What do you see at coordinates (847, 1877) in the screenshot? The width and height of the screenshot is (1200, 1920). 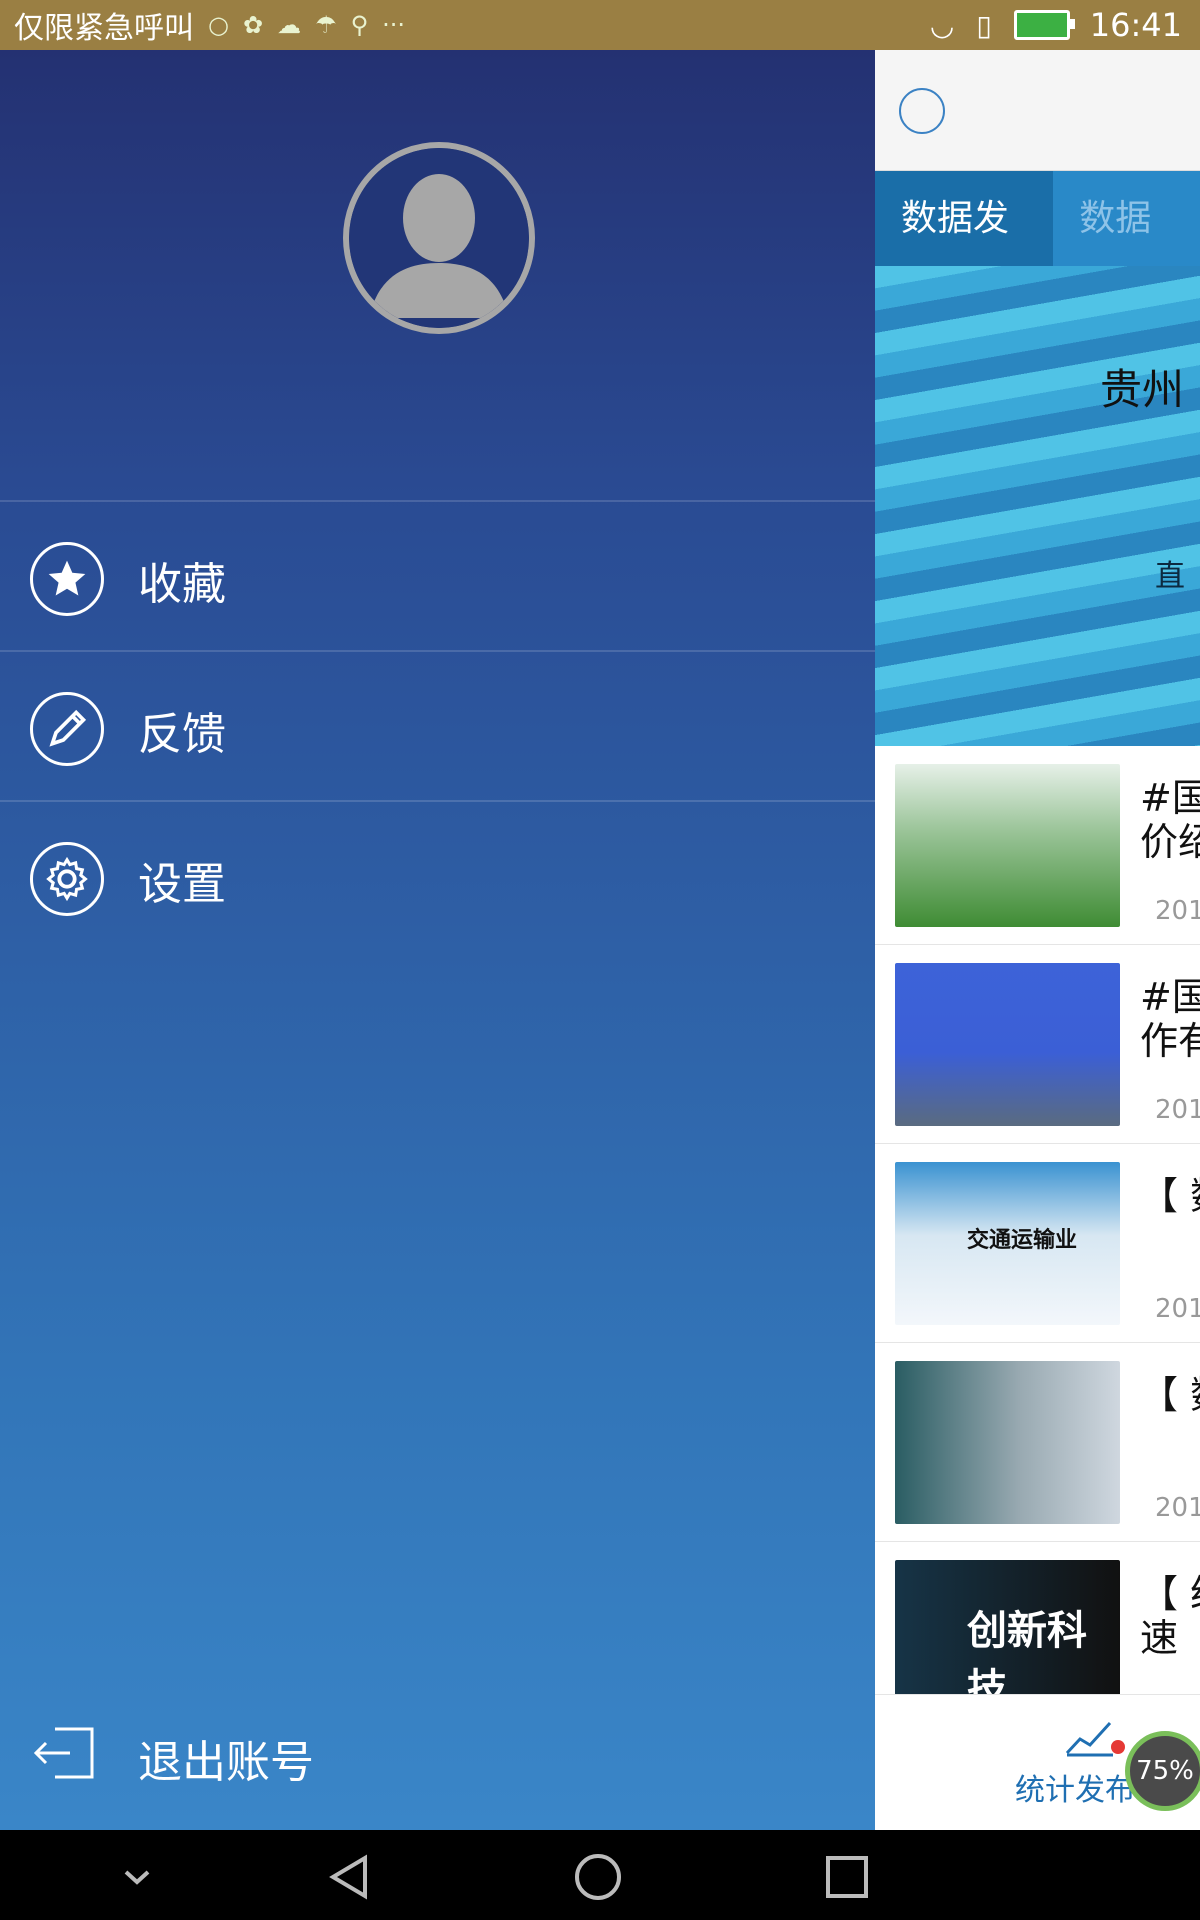 I see `recents-icon` at bounding box center [847, 1877].